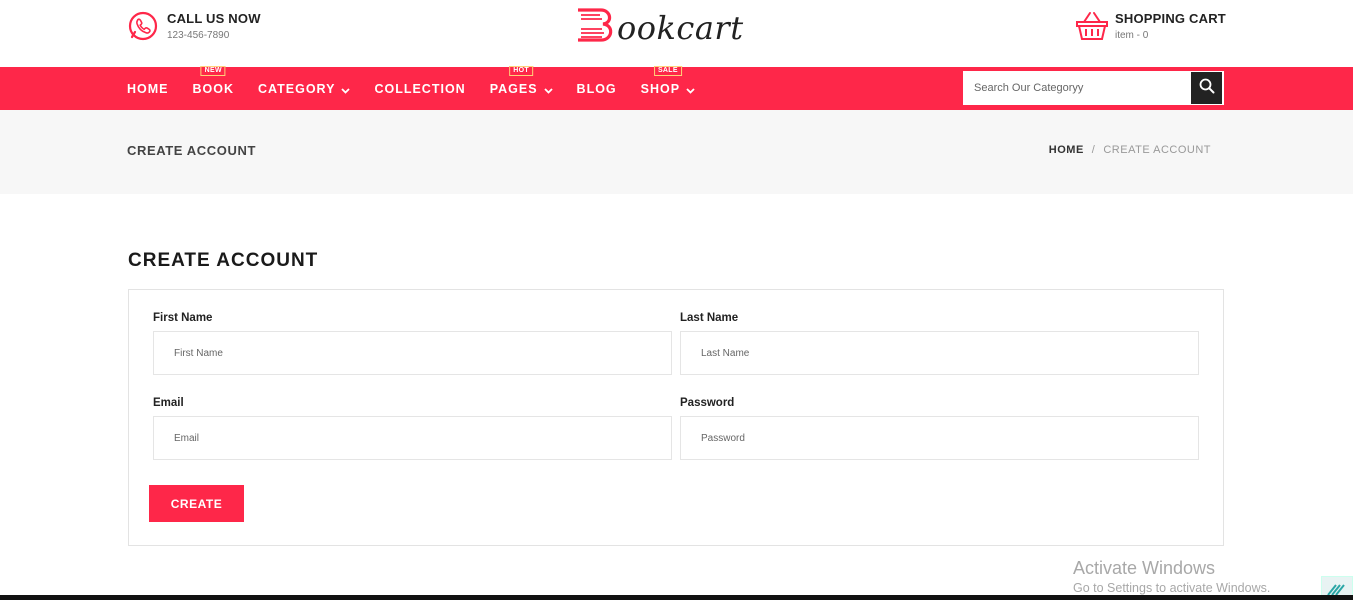 The height and width of the screenshot is (600, 1353). What do you see at coordinates (707, 403) in the screenshot?
I see `password-label: Password` at bounding box center [707, 403].